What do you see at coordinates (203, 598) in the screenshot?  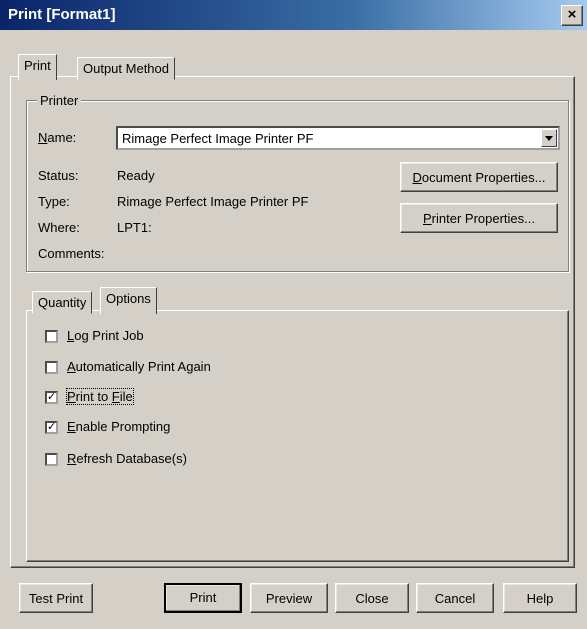 I see `print-button: Print` at bounding box center [203, 598].